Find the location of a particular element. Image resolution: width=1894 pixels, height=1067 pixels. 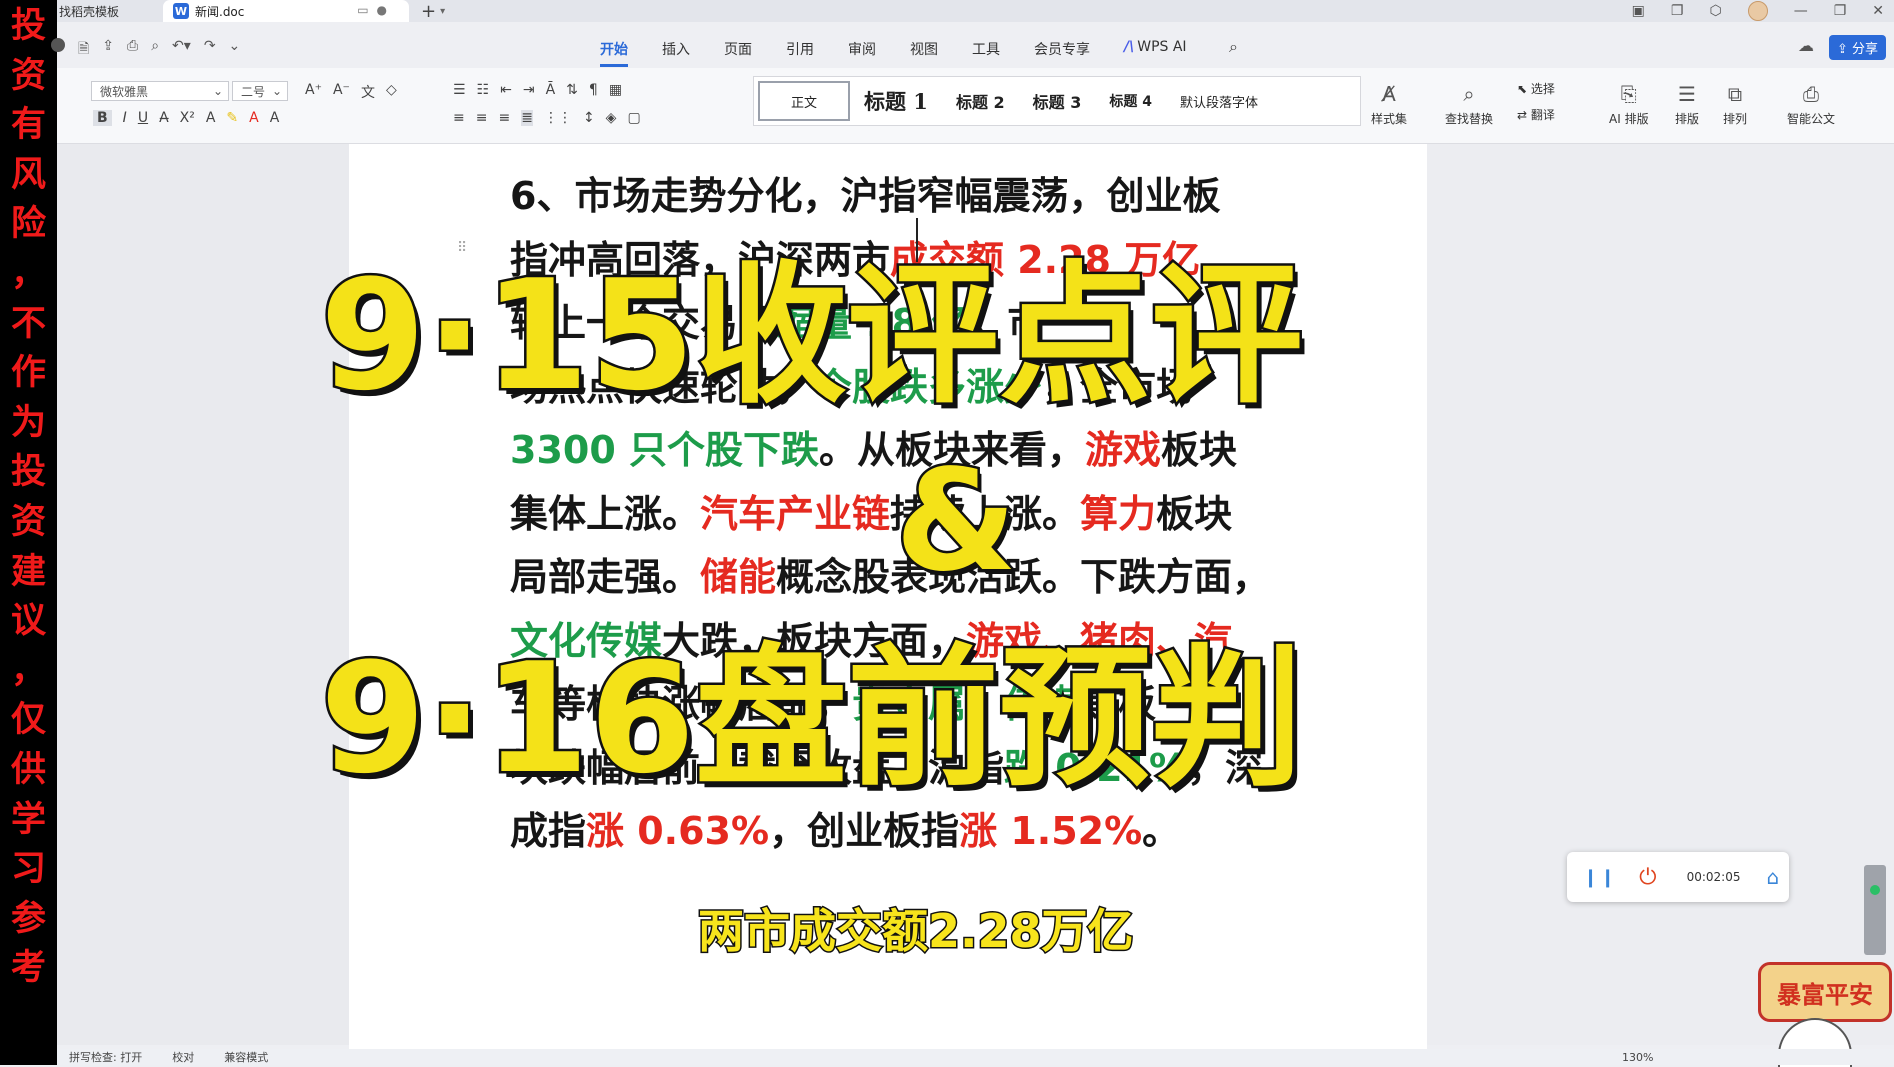

menu-tab: 页面 is located at coordinates (738, 53).